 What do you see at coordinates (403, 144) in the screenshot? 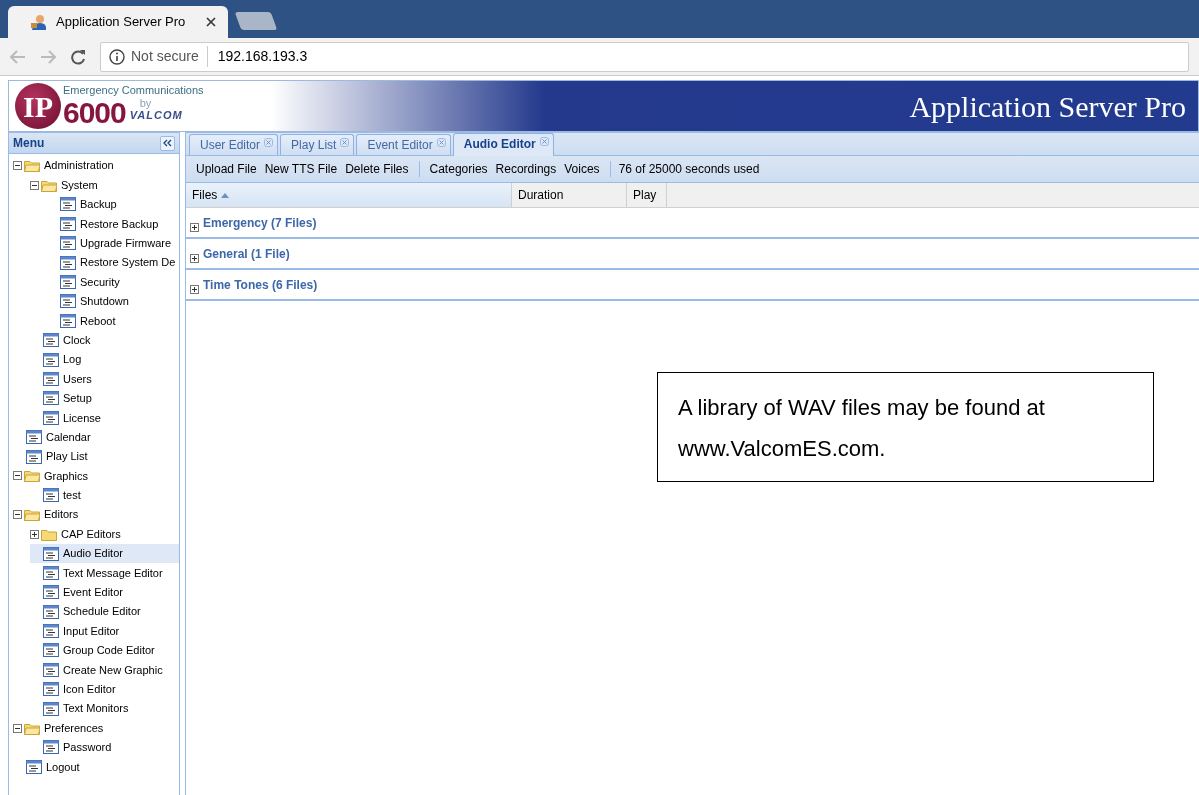
I see `editor-tab: Event Editor` at bounding box center [403, 144].